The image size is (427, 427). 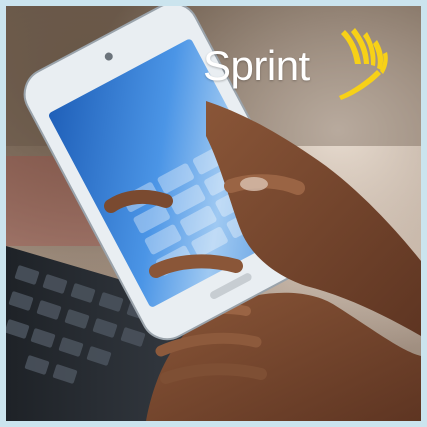 I want to click on brand-name: Sprint, so click(x=256, y=65).